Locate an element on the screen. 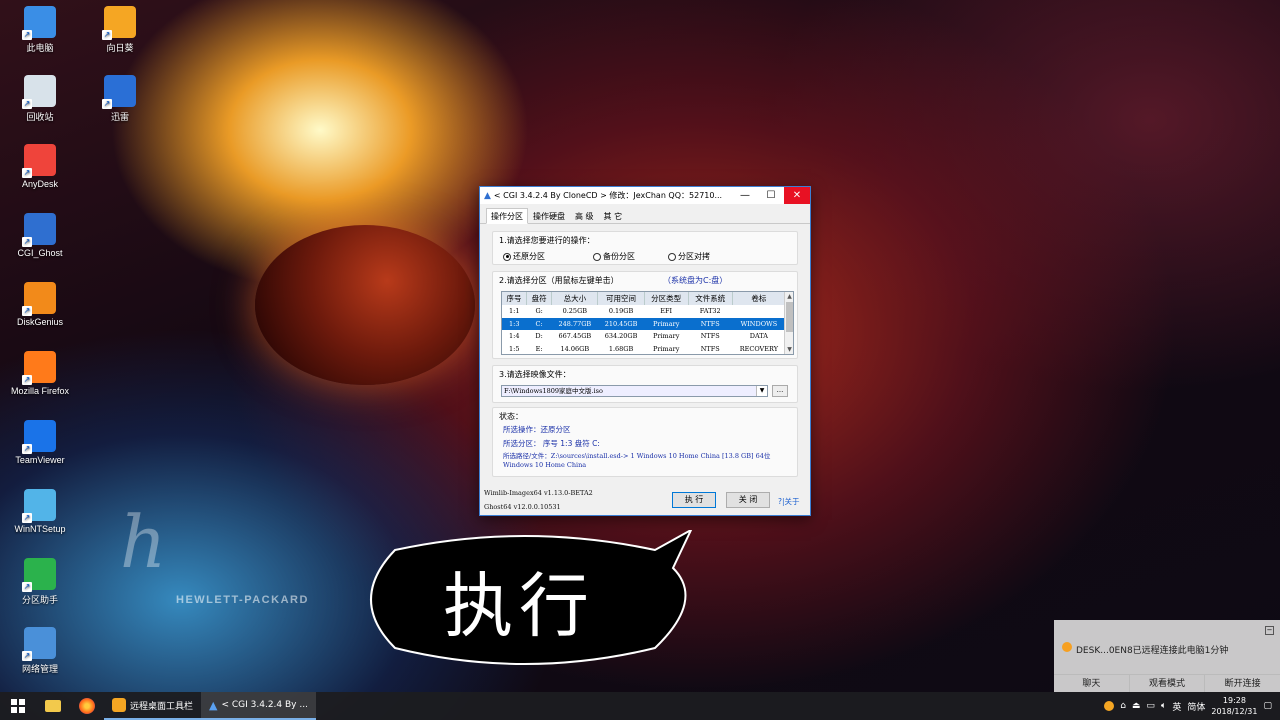  partition-cell: NTFS is located at coordinates (710, 323).